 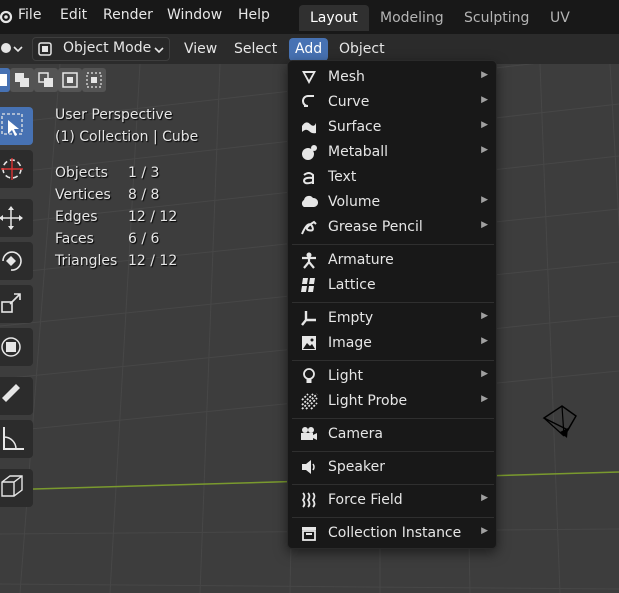 What do you see at coordinates (200, 49) in the screenshot?
I see `menu-view: View` at bounding box center [200, 49].